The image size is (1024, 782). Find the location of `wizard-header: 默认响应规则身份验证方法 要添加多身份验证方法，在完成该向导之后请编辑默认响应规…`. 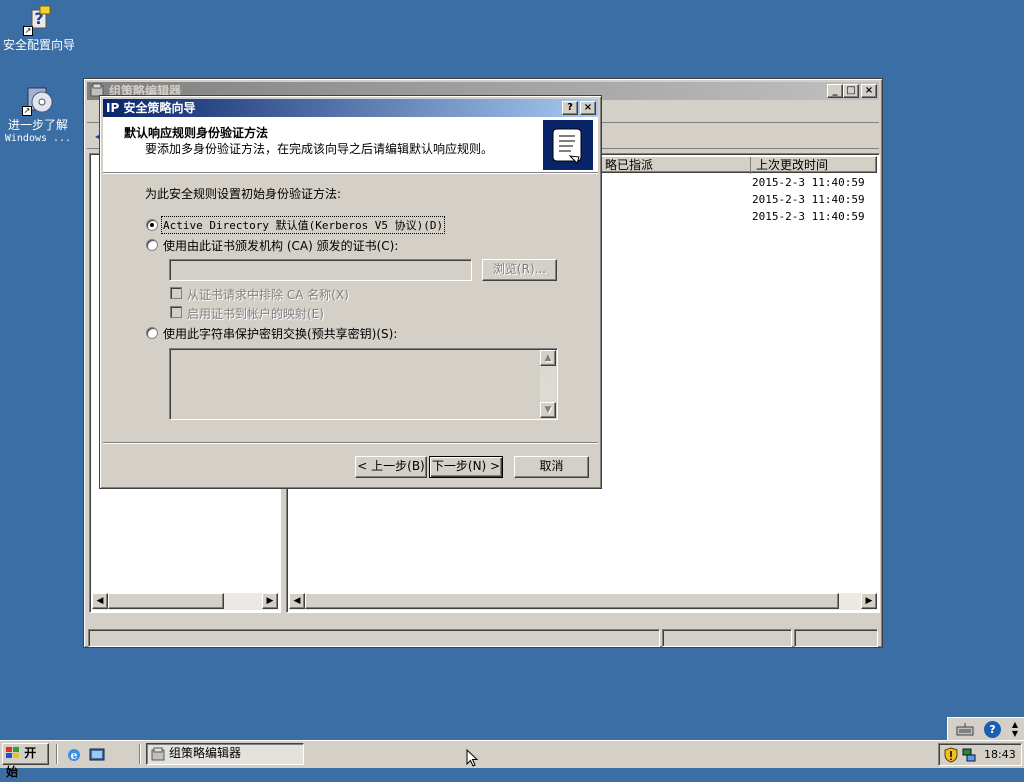

wizard-header: 默认响应规则身份验证方法 要添加多身份验证方法，在完成该向导之后请编辑默认响应规… is located at coordinates (350, 145).